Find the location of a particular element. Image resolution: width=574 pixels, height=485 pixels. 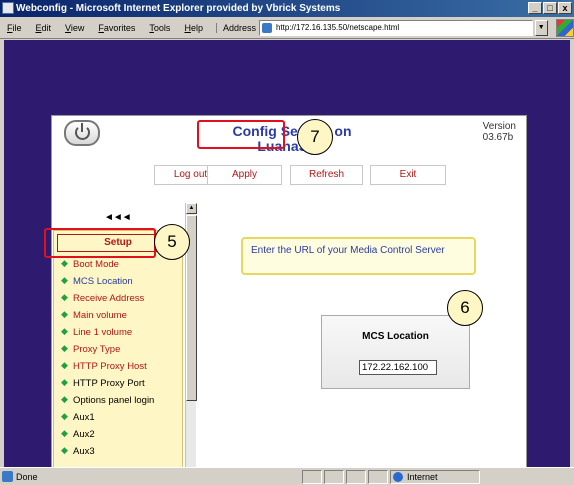

maximize-button: □ is located at coordinates (550, 8).